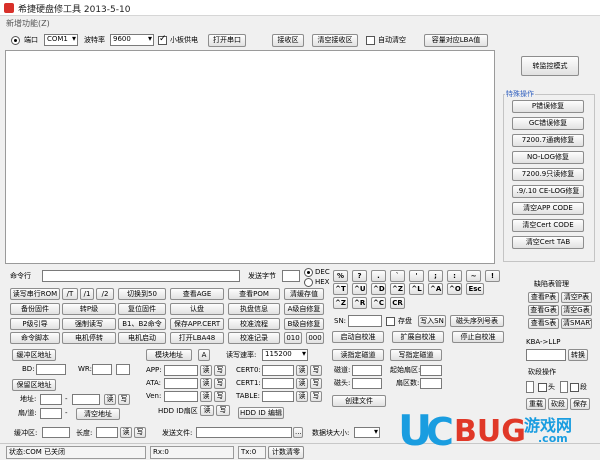  What do you see at coordinates (293, 338) in the screenshot?
I see `cmd-button-3-5: 010` at bounding box center [293, 338].